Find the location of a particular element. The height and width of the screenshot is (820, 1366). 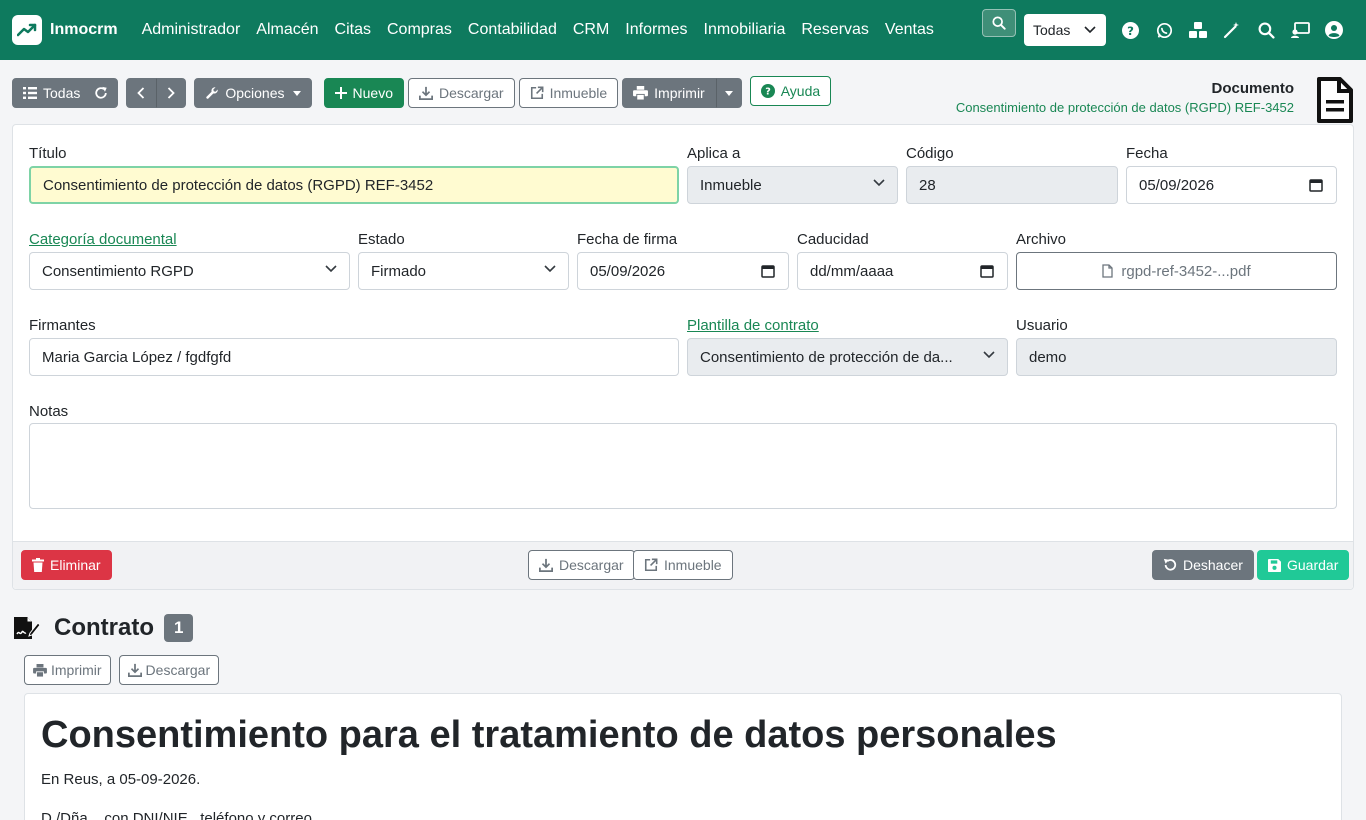

footer-inmueble-button: Inmueble is located at coordinates (683, 565).